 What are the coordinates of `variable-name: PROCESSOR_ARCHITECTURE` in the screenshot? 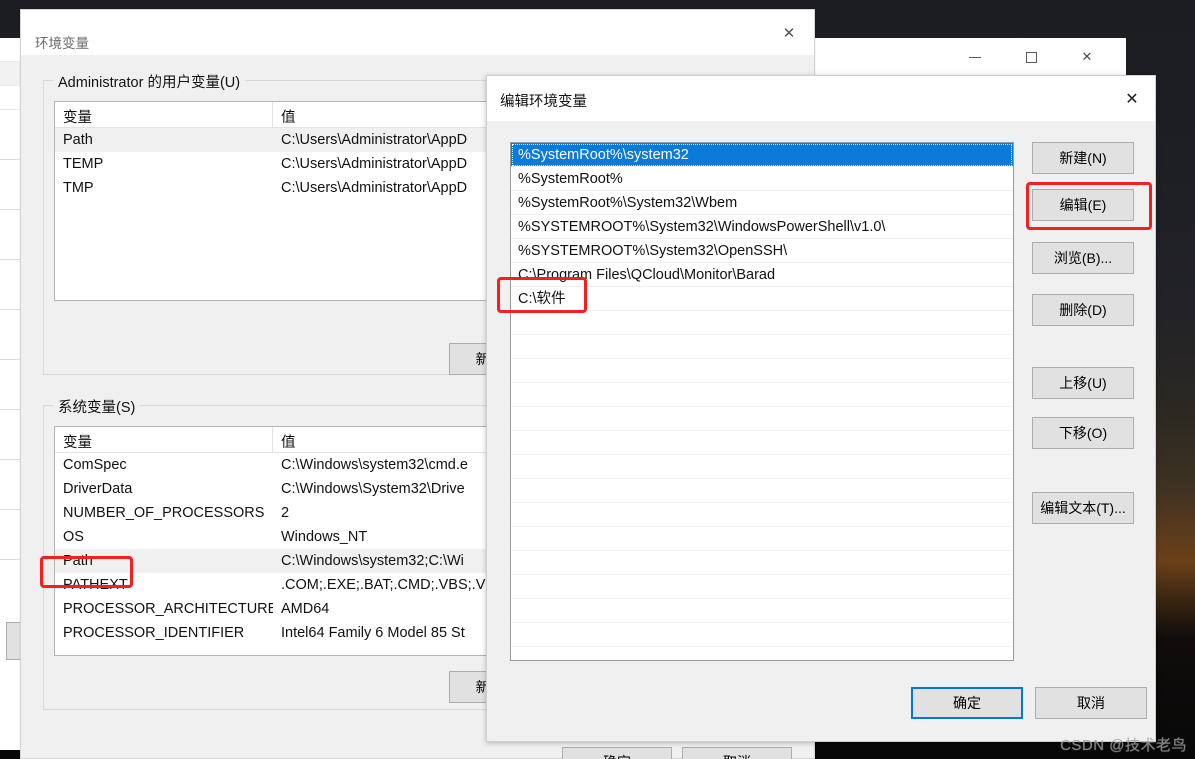 It's located at (168, 609).